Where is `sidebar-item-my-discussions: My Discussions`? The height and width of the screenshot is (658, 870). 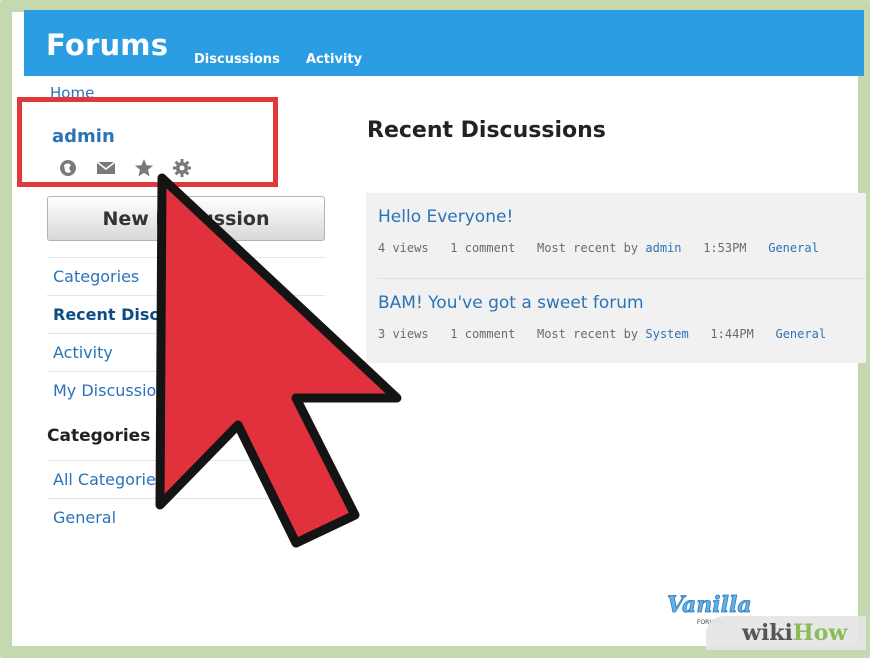
sidebar-item-my-discussions: My Discussions is located at coordinates (186, 390).